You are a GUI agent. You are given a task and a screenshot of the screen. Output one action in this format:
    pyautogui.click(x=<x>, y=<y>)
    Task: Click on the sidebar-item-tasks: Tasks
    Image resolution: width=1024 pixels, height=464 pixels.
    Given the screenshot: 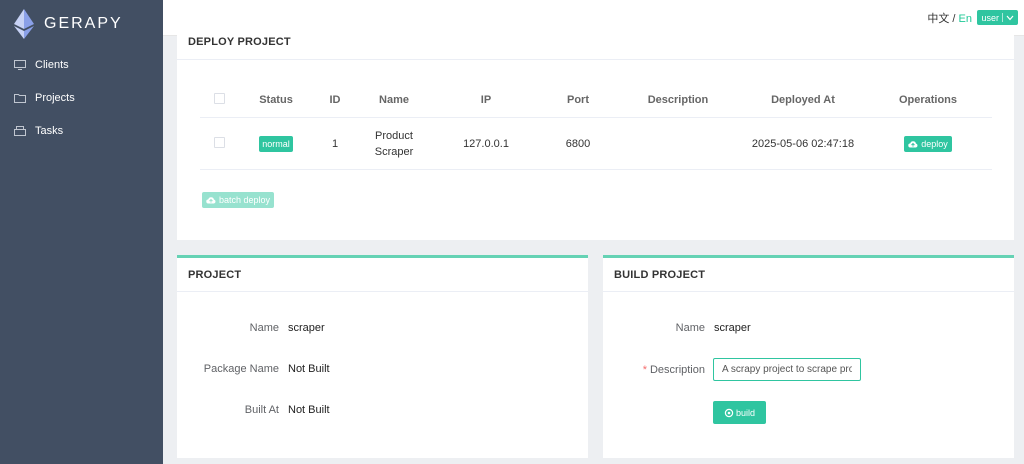 What is the action you would take?
    pyautogui.click(x=81, y=130)
    